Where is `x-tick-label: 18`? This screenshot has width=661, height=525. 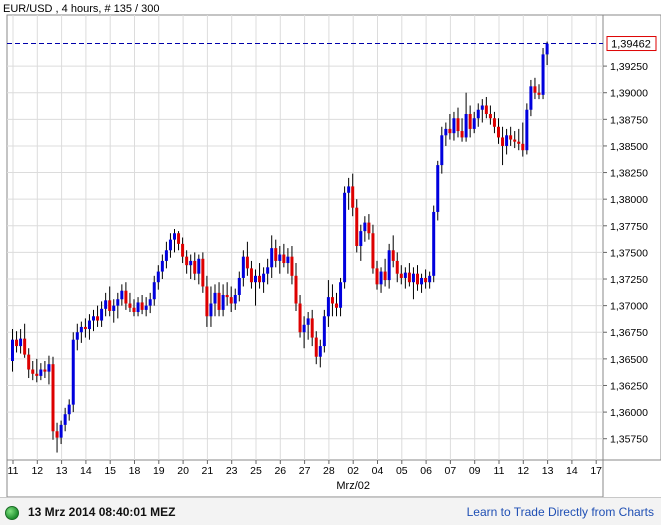
x-tick-label: 18 is located at coordinates (135, 471).